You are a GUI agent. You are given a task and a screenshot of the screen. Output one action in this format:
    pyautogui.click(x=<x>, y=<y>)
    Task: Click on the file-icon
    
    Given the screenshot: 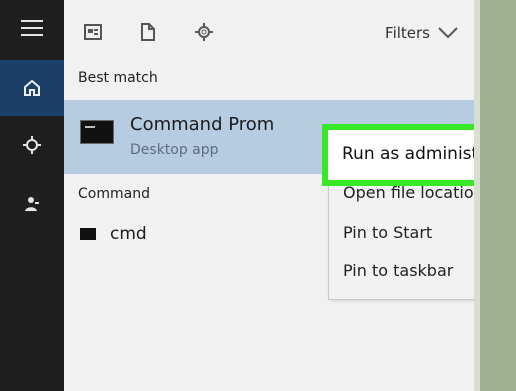 What is the action you would take?
    pyautogui.click(x=148, y=32)
    